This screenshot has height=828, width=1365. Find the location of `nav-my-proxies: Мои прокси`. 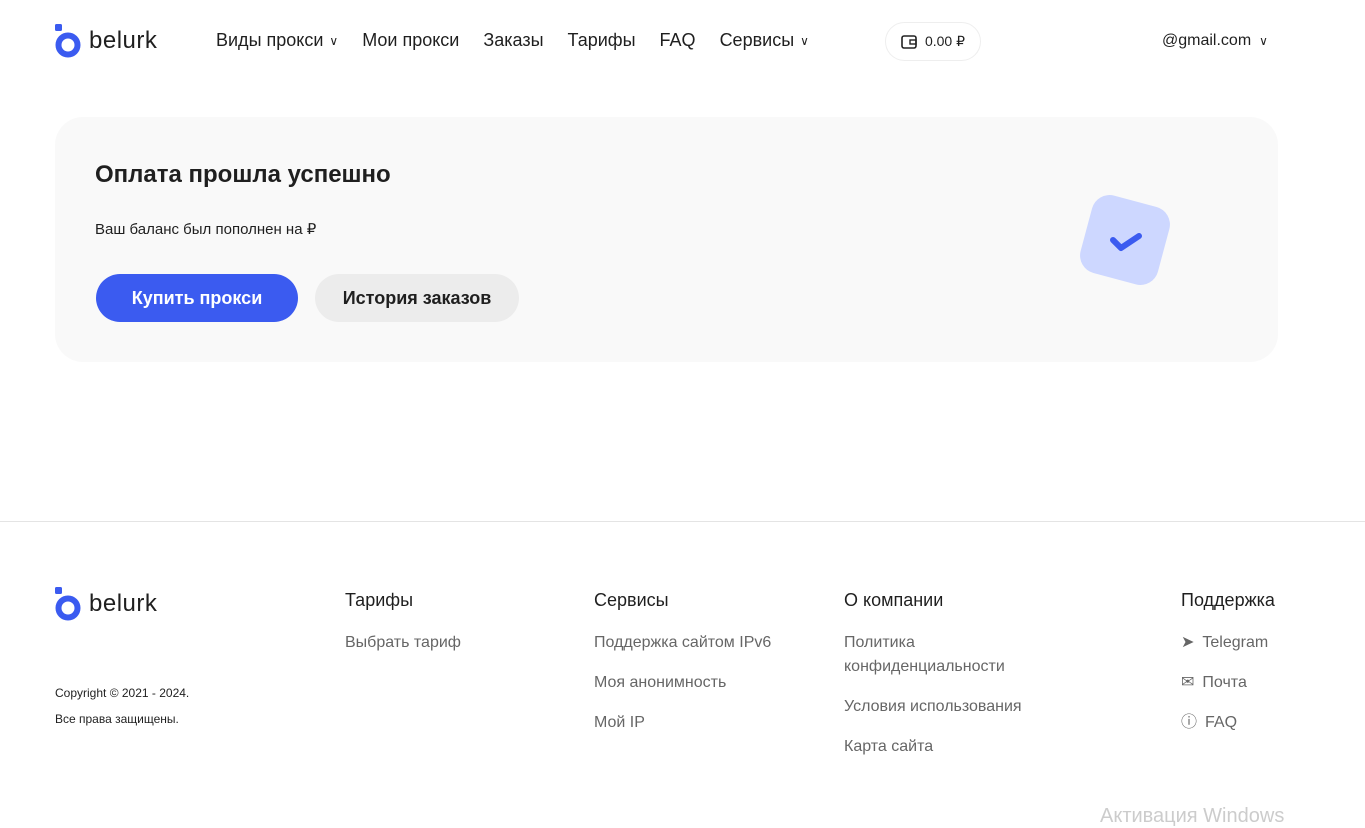

nav-my-proxies: Мои прокси is located at coordinates (410, 40).